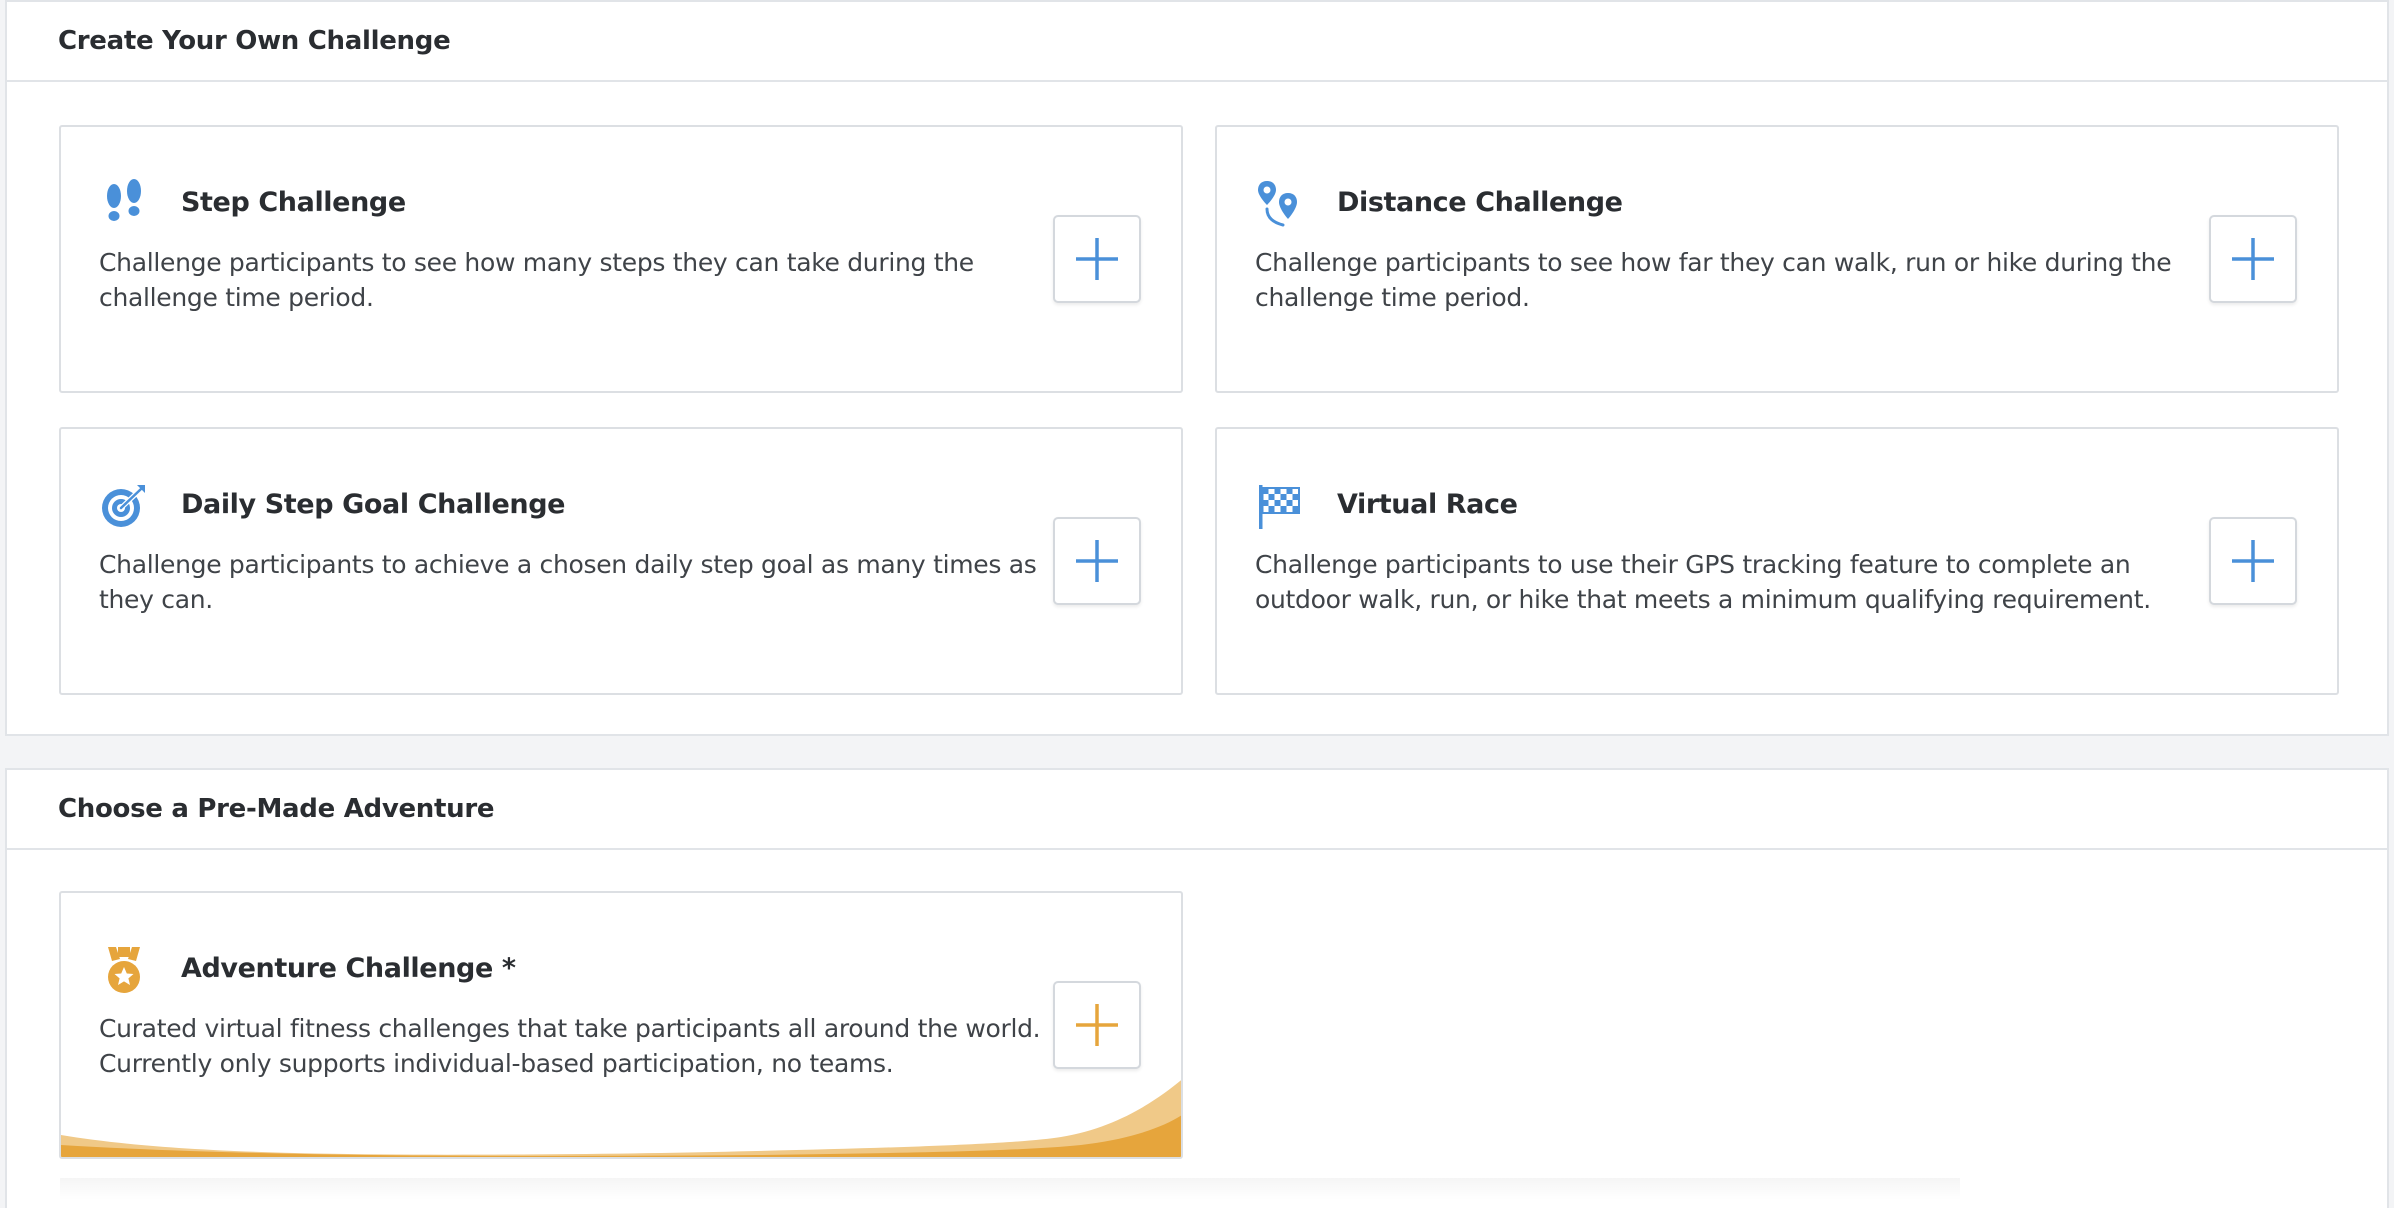 This screenshot has height=1208, width=2394. What do you see at coordinates (1480, 202) in the screenshot?
I see `distance-challenge-title: Distance Challenge` at bounding box center [1480, 202].